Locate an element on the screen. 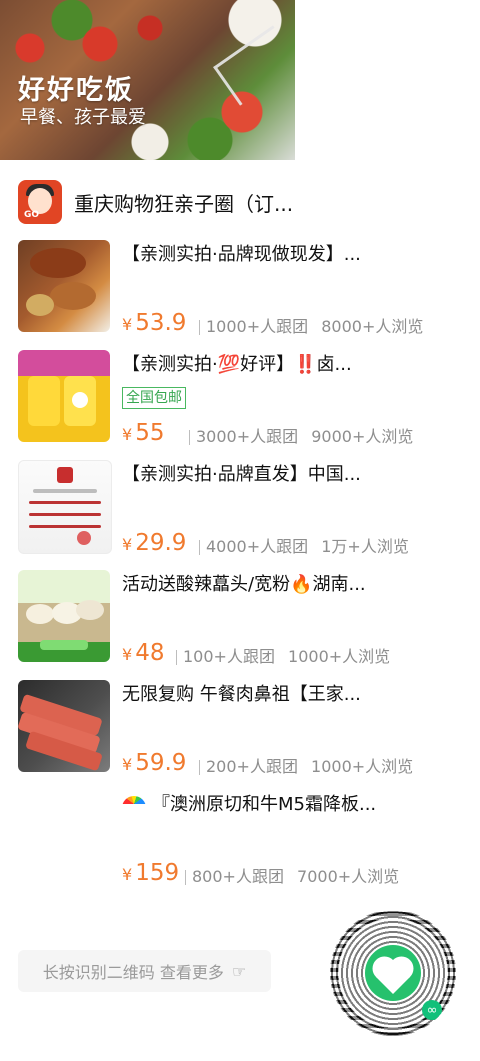 This screenshot has width=480, height=1061. heart-icon is located at coordinates (393, 977).